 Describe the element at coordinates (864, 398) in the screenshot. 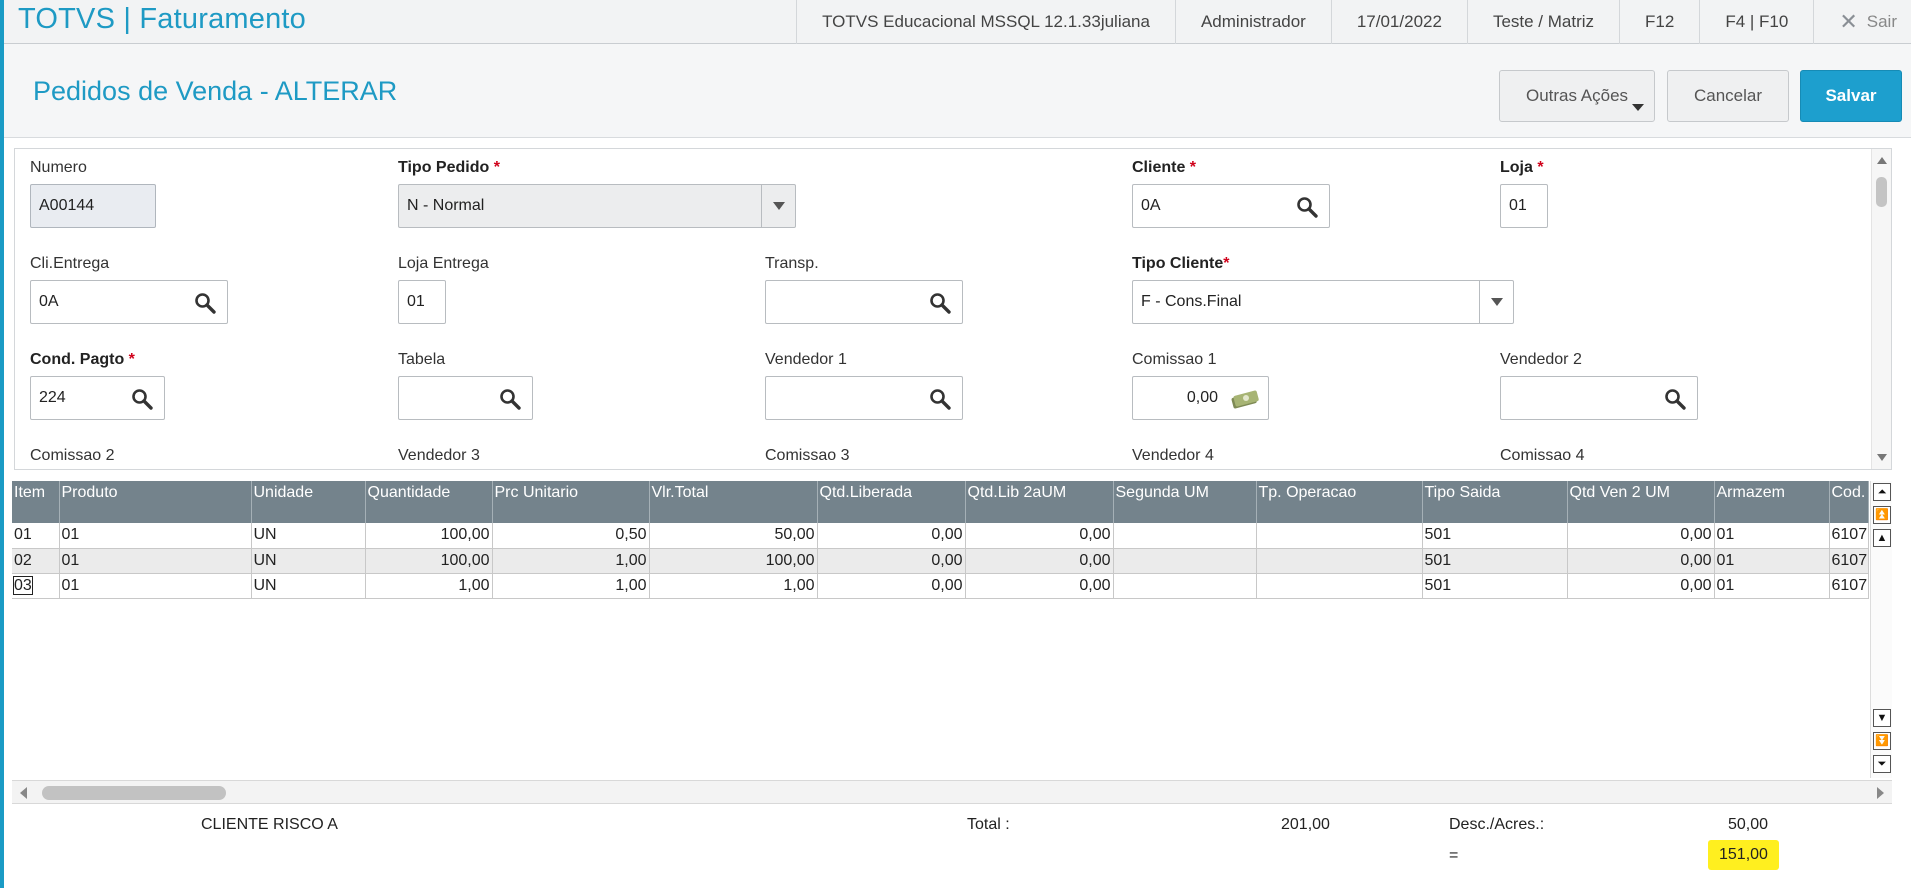

I see `vendedor1-field` at that location.